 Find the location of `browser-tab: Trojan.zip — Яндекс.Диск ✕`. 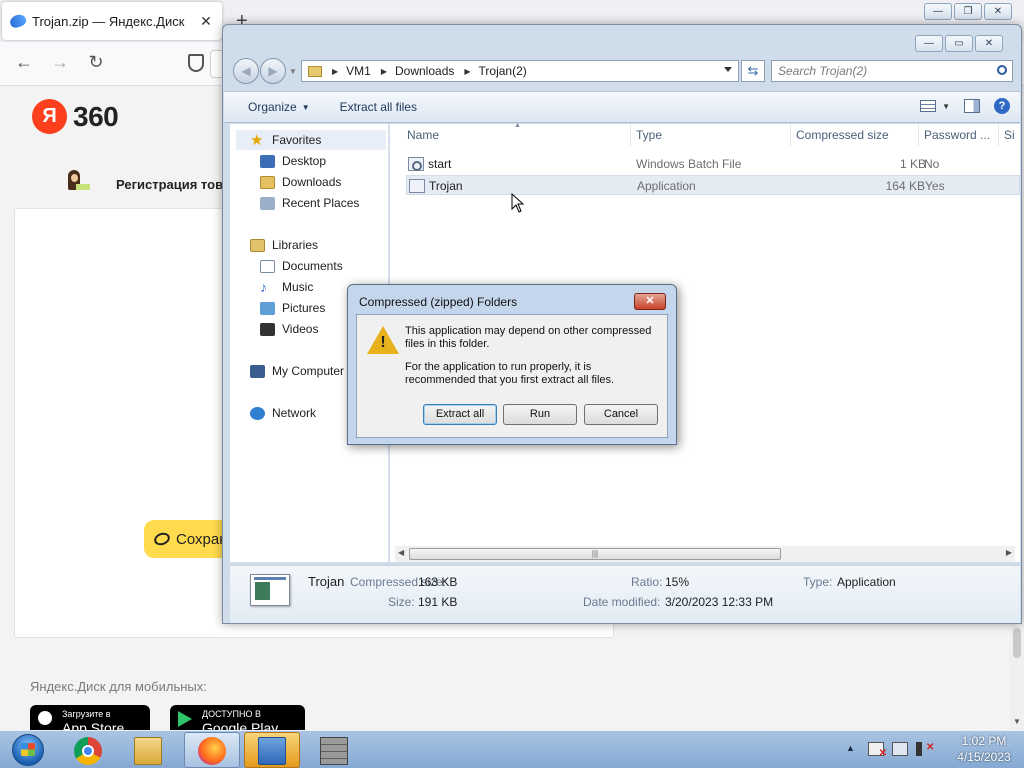

browser-tab: Trojan.zip — Яндекс.Диск ✕ is located at coordinates (112, 21).